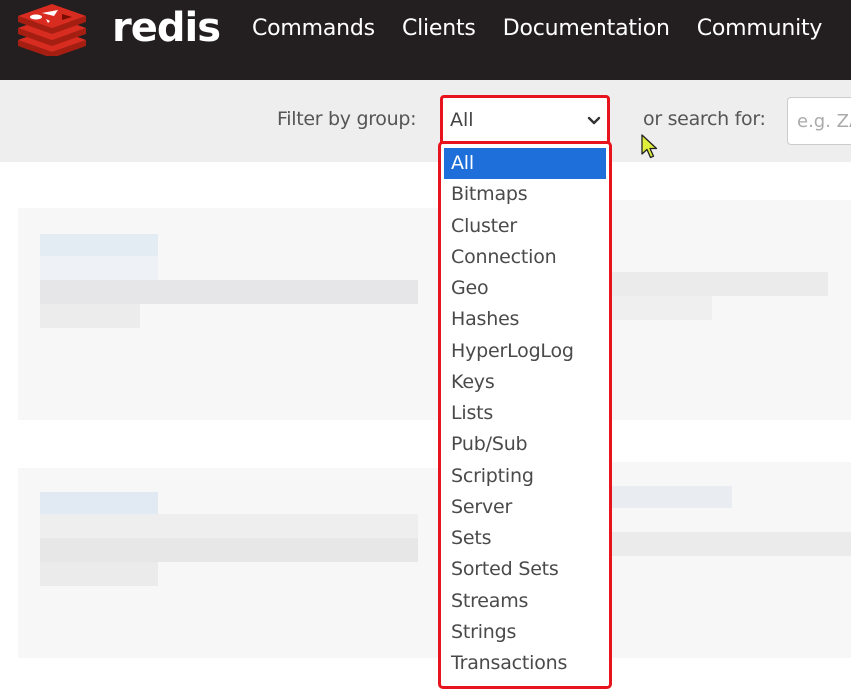  What do you see at coordinates (649, 146) in the screenshot?
I see `mouse-cursor-icon` at bounding box center [649, 146].